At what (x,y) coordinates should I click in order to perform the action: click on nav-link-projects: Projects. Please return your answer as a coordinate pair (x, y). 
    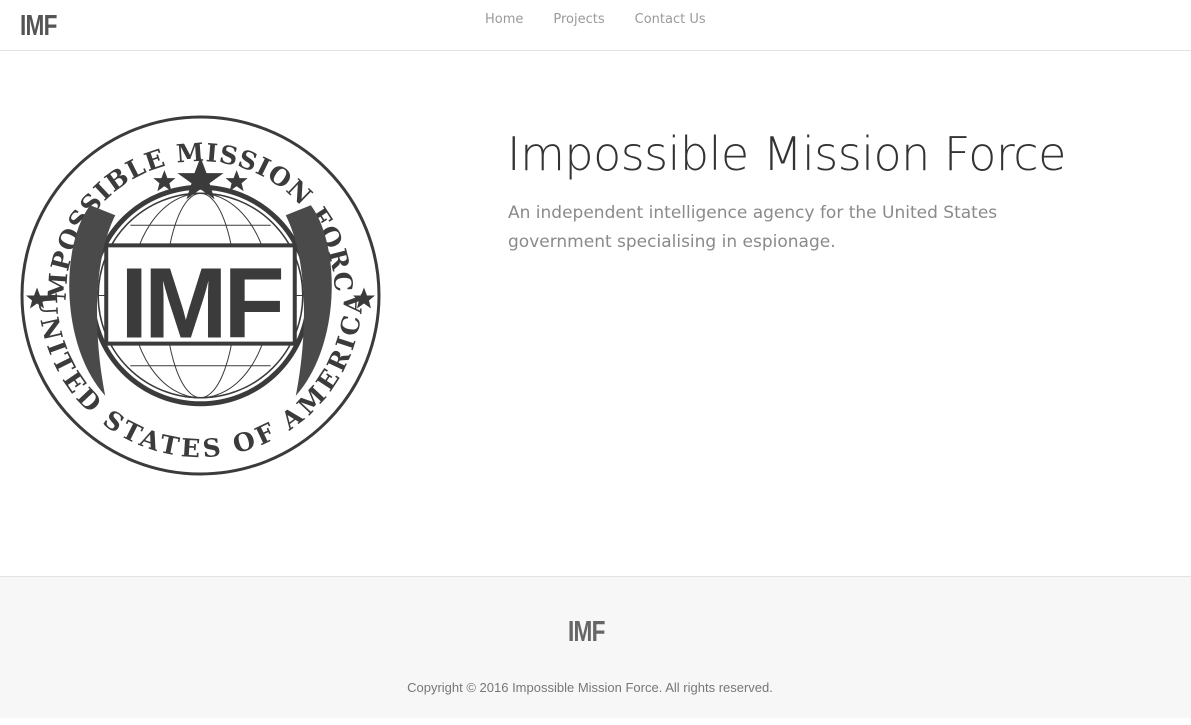
    Looking at the image, I should click on (578, 20).